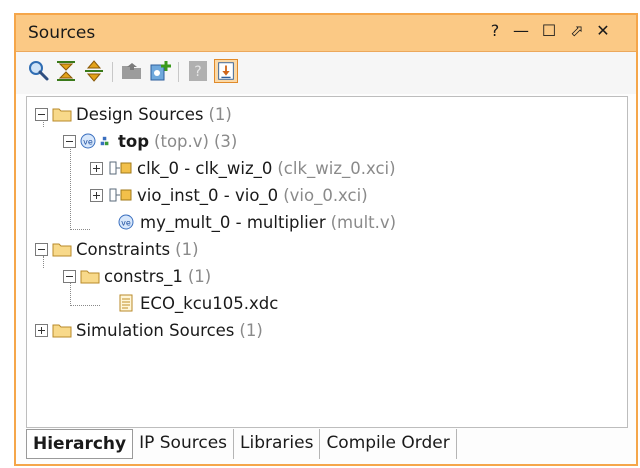  What do you see at coordinates (160, 71) in the screenshot?
I see `add-sources-icon` at bounding box center [160, 71].